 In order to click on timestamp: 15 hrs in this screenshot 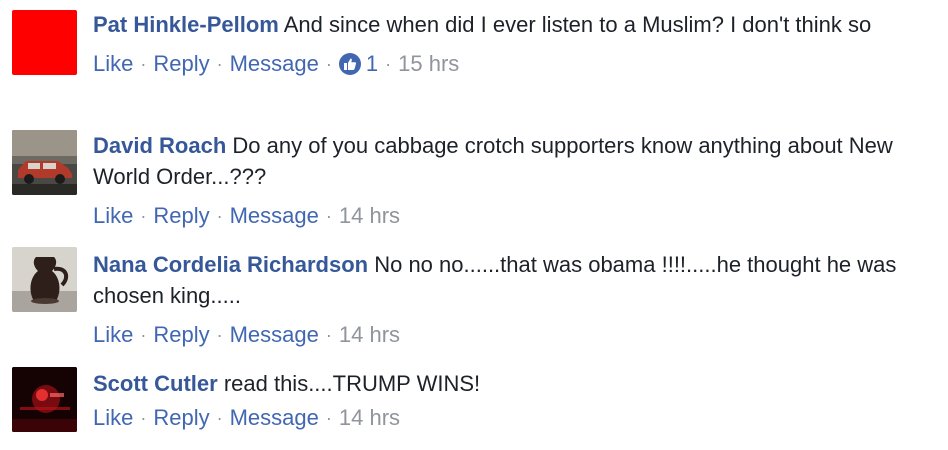, I will do `click(428, 64)`.